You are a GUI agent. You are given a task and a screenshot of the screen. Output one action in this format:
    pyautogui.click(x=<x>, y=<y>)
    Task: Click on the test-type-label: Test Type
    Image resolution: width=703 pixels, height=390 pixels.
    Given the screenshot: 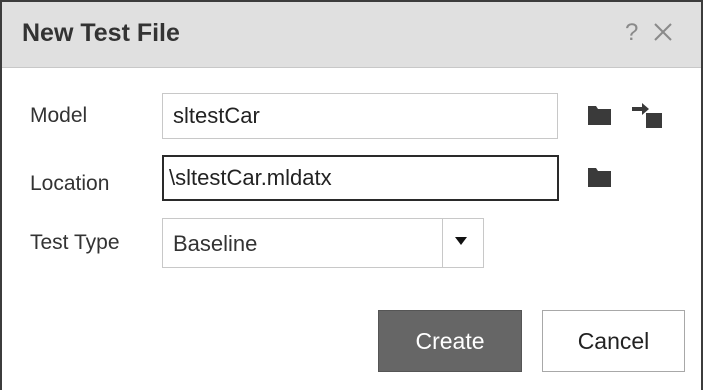 What is the action you would take?
    pyautogui.click(x=75, y=242)
    